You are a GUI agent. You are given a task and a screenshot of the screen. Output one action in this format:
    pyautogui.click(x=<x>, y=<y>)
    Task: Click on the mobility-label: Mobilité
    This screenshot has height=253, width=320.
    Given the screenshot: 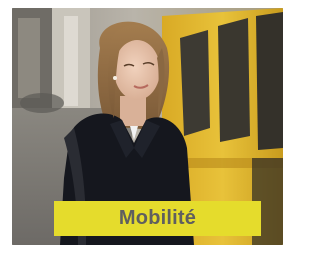 What is the action you would take?
    pyautogui.click(x=157, y=218)
    